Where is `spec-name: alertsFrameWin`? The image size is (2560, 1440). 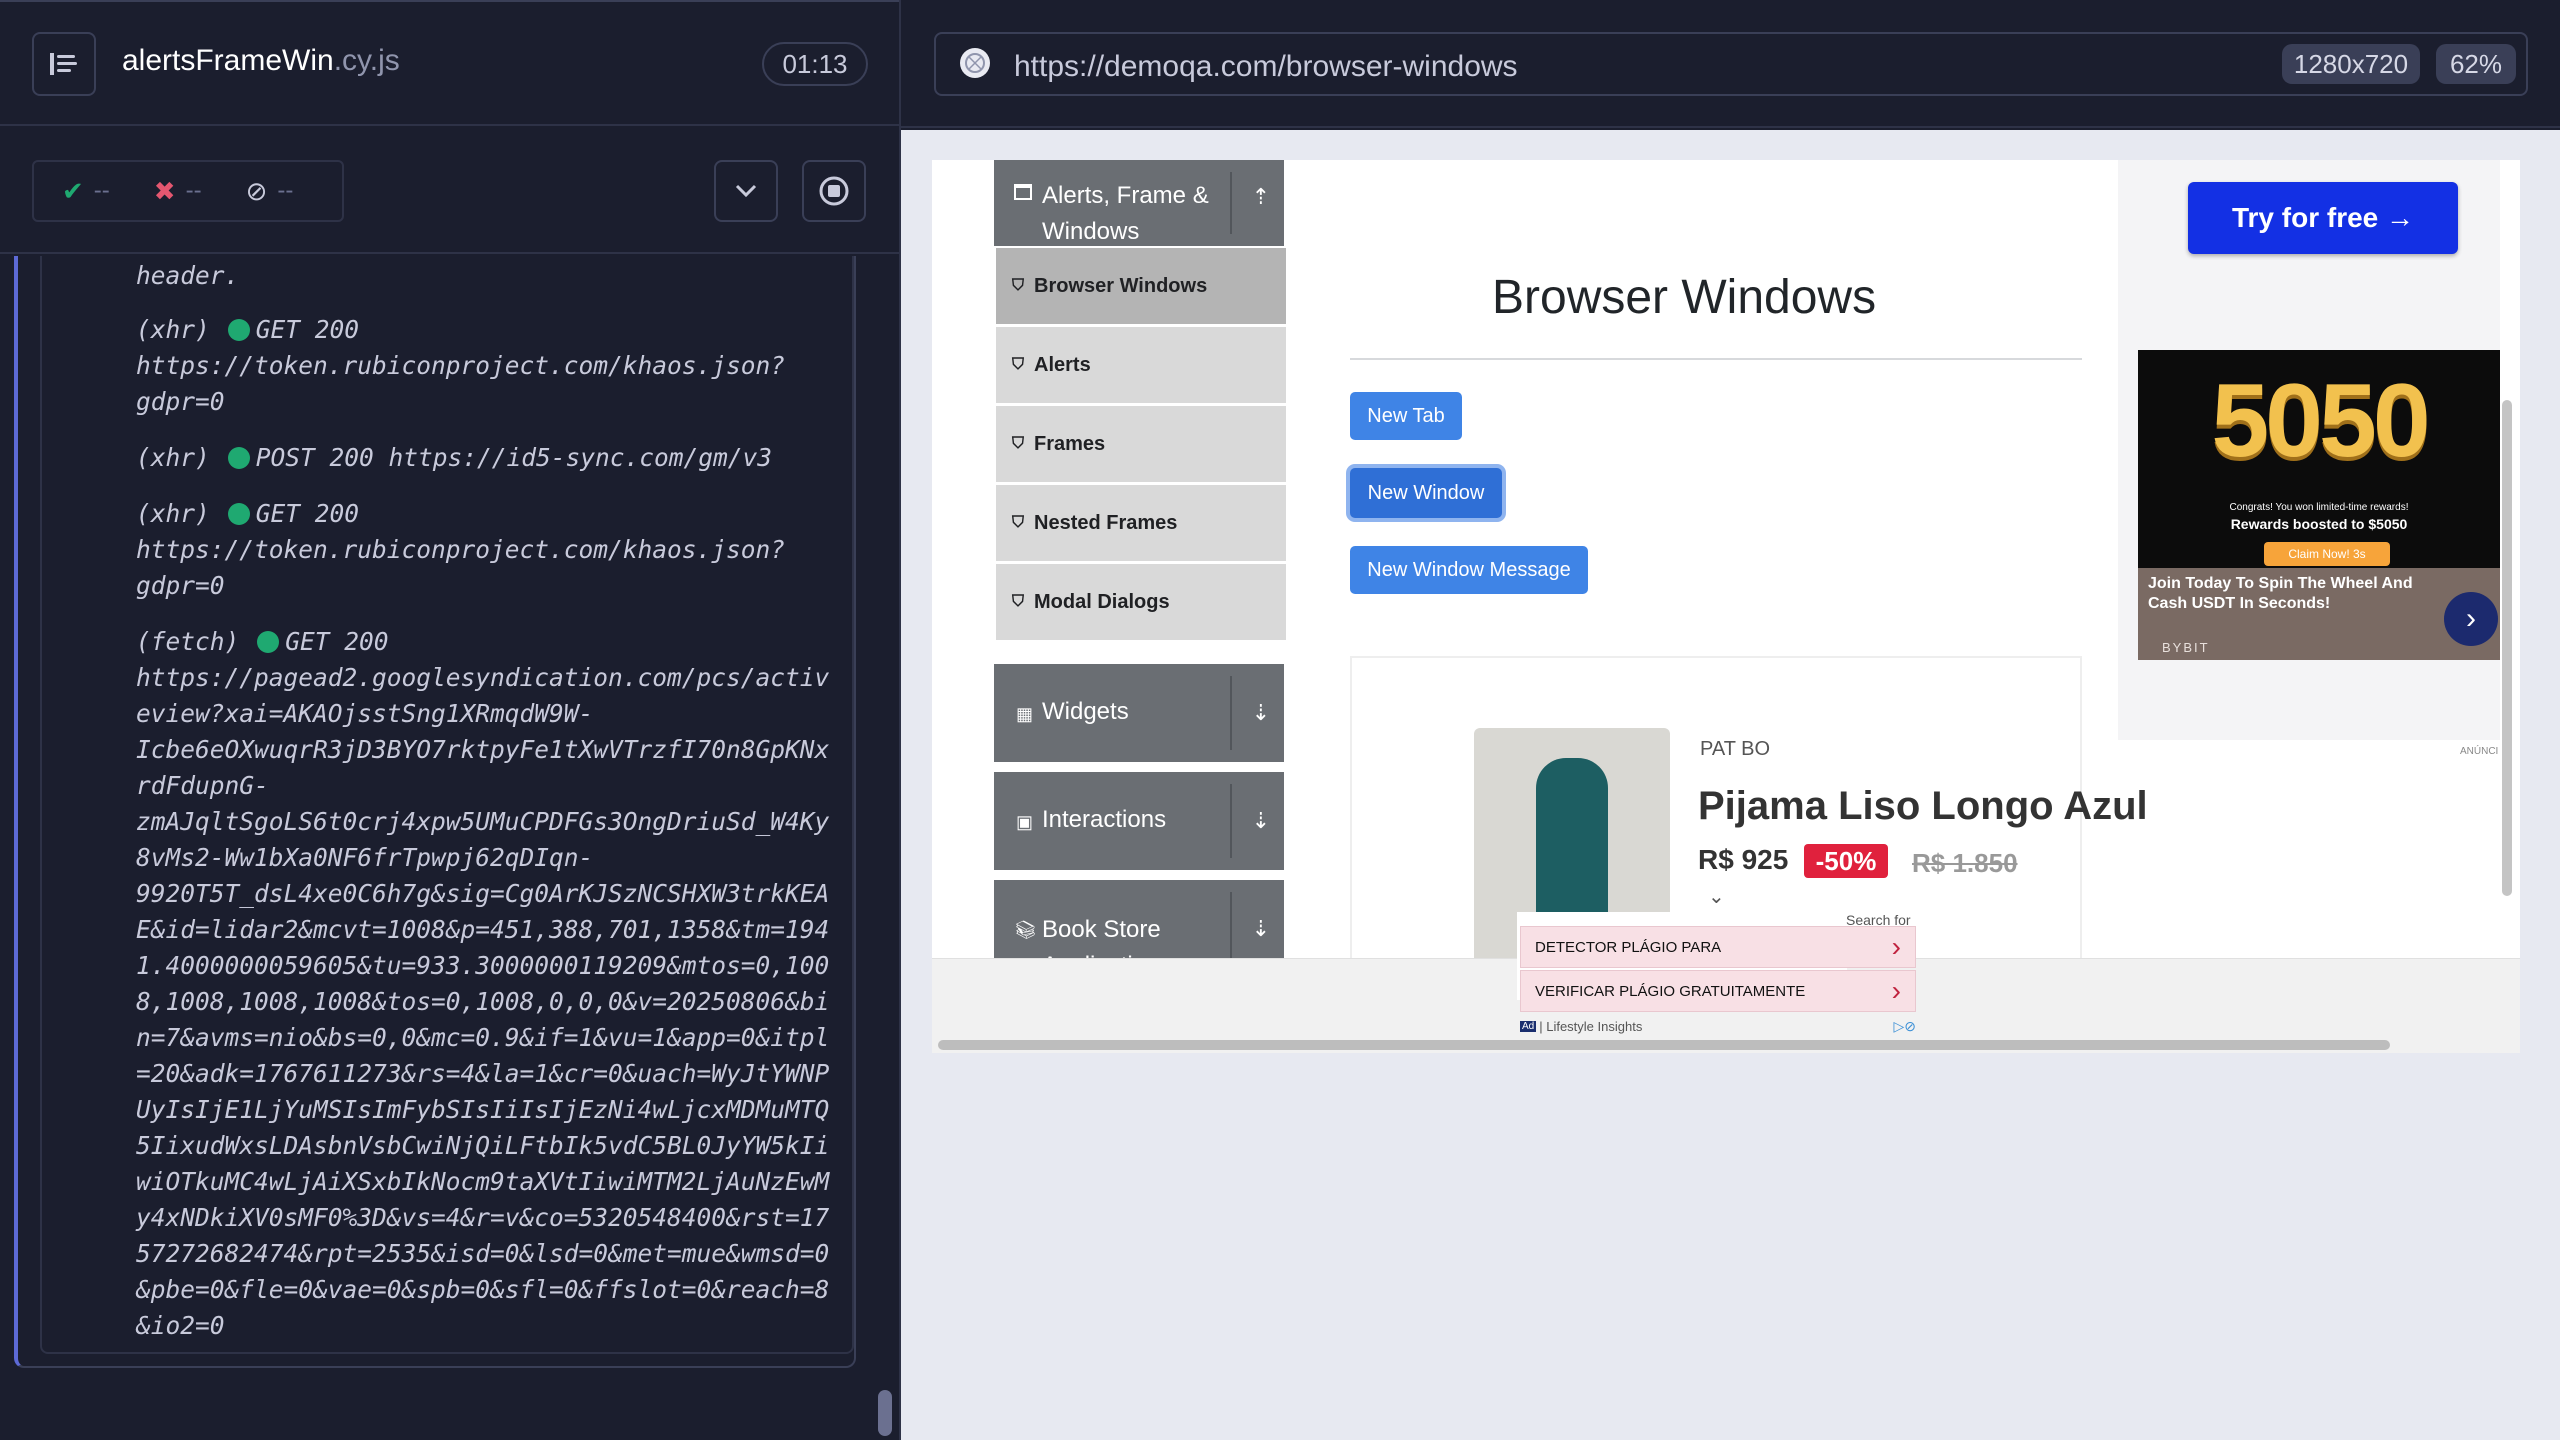
spec-name: alertsFrameWin is located at coordinates (228, 60).